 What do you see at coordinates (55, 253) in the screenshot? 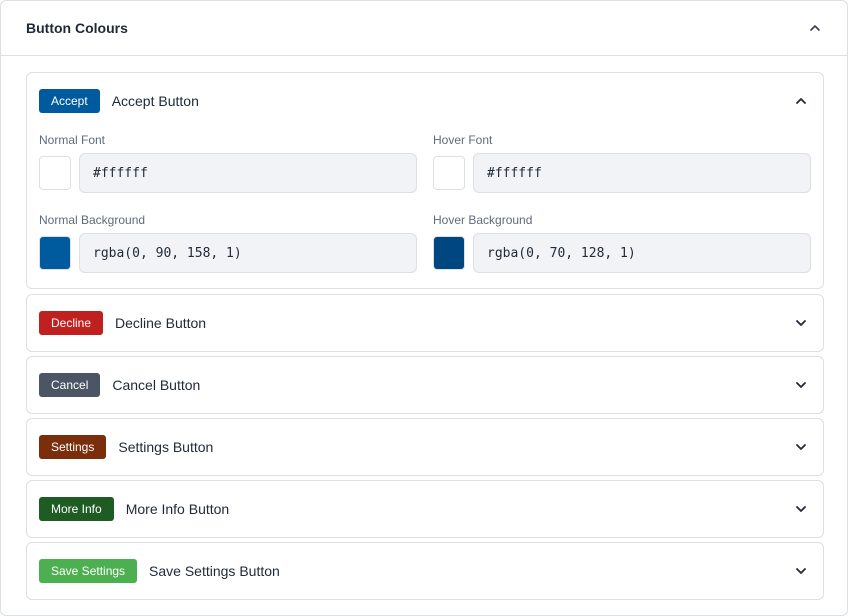
I see `normal-background-swatch` at bounding box center [55, 253].